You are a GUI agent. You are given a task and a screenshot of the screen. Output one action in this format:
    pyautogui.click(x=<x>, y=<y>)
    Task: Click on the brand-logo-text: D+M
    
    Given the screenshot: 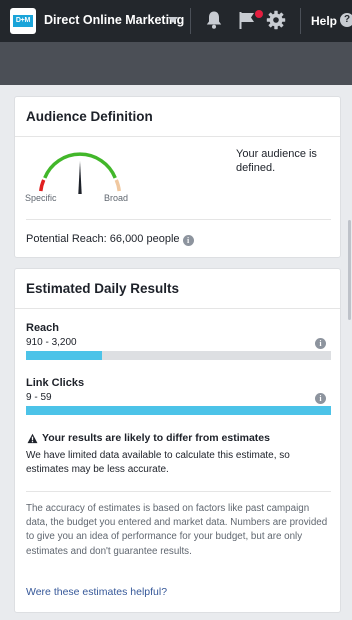 What is the action you would take?
    pyautogui.click(x=23, y=21)
    